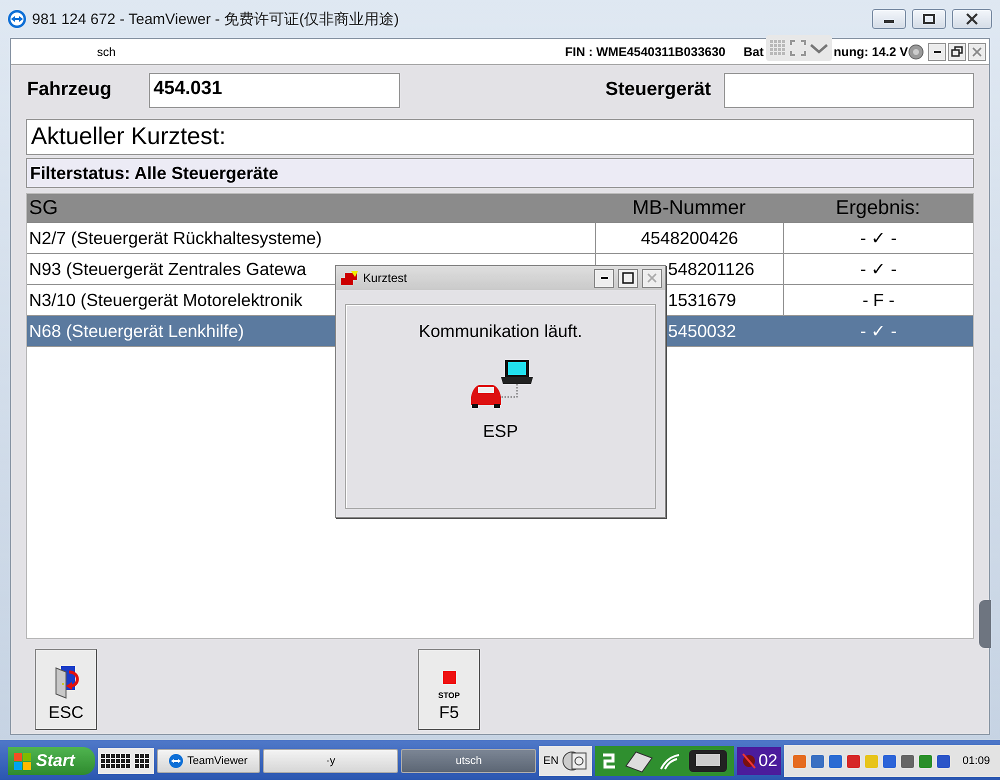 The height and width of the screenshot is (780, 1000). I want to click on filter-status: Filterstatus: Alle Steuergeräte, so click(500, 173).